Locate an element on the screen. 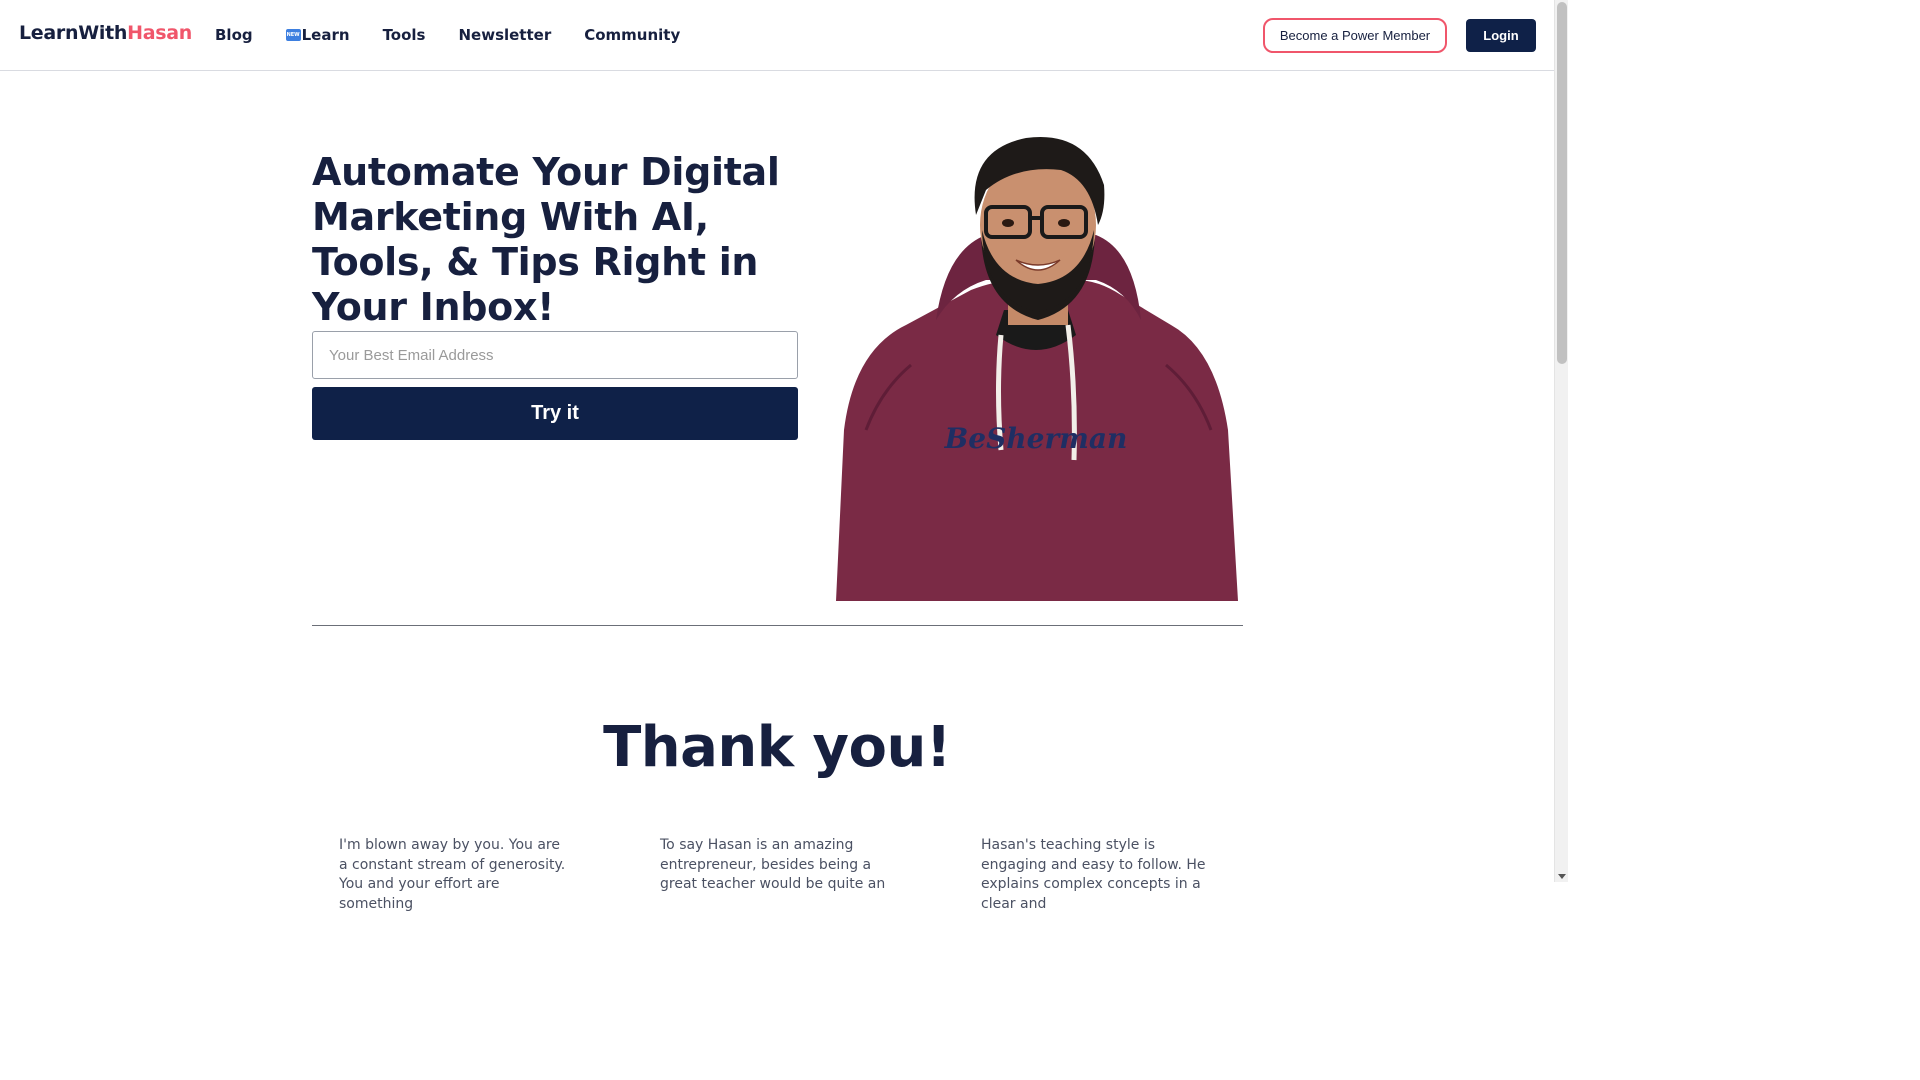 The height and width of the screenshot is (1080, 1920). nav-item-tools: Tools is located at coordinates (404, 35).